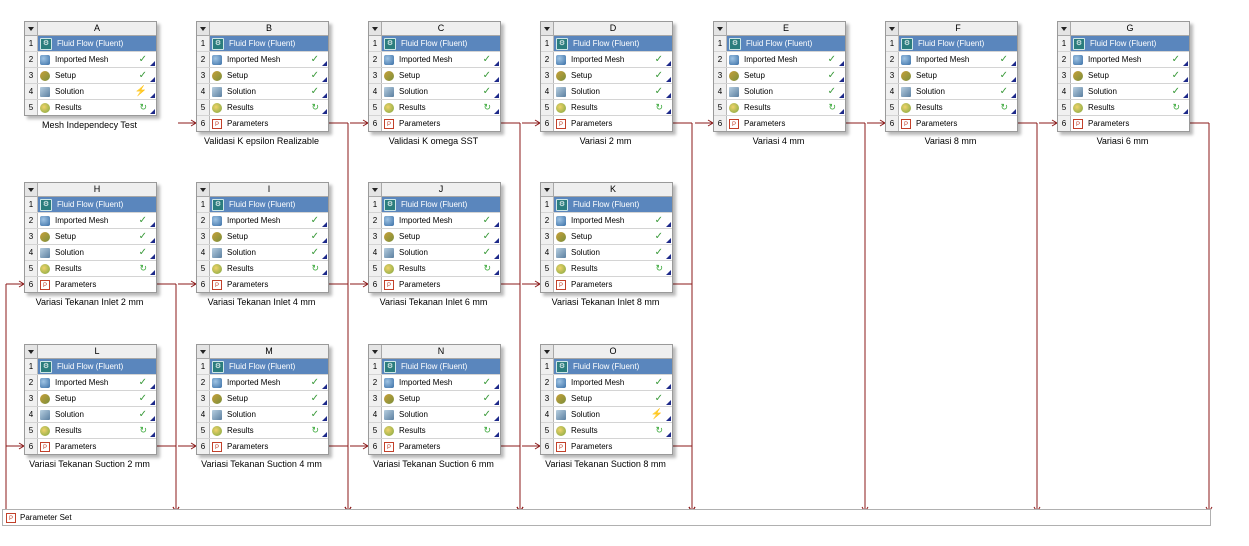 The image size is (1249, 546). What do you see at coordinates (606, 352) in the screenshot?
I see `system-header: O` at bounding box center [606, 352].